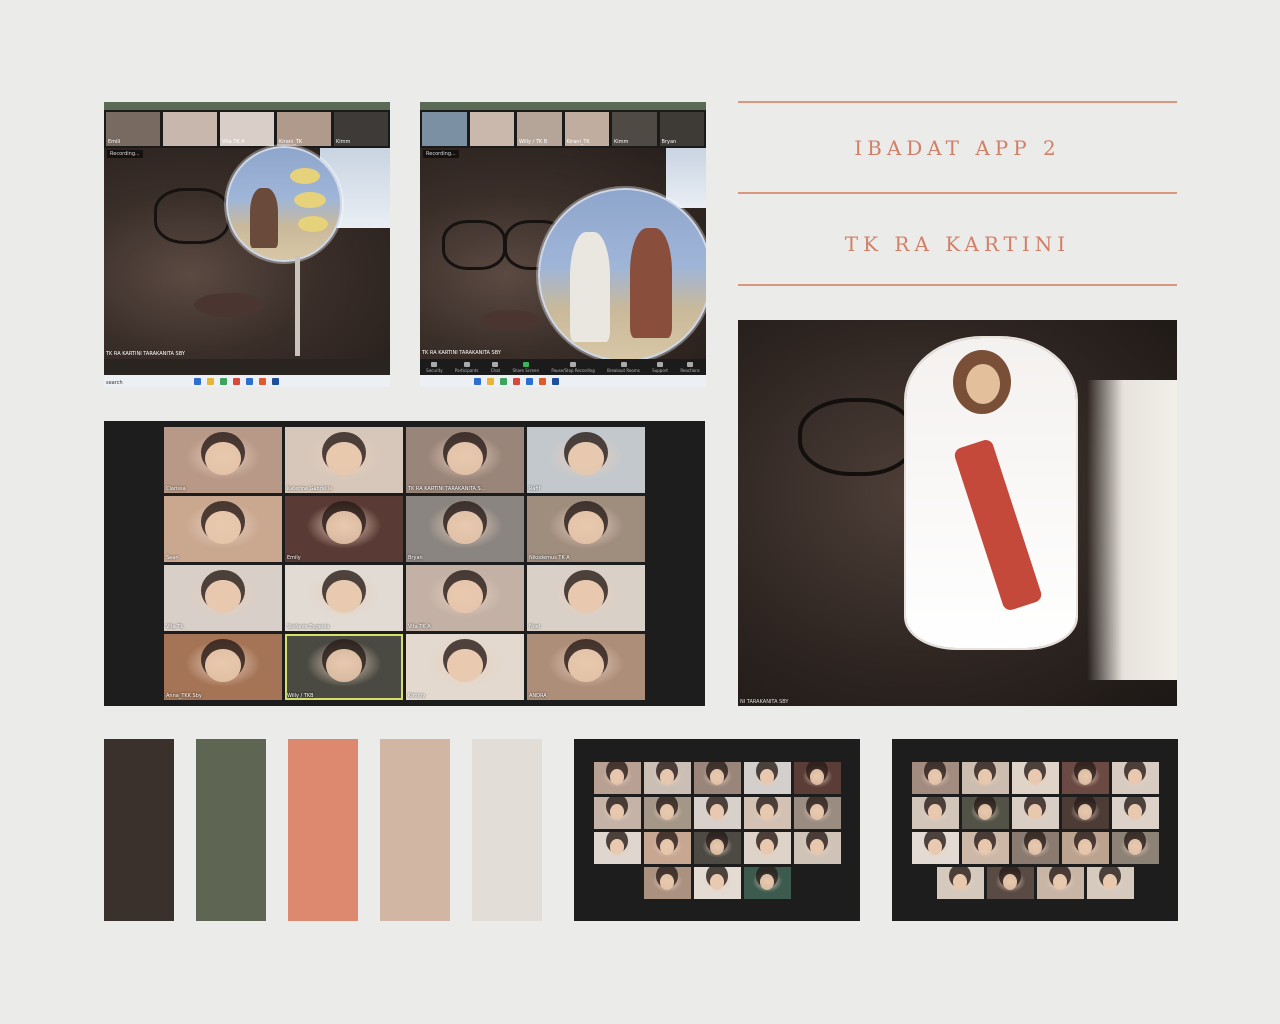 The width and height of the screenshot is (1280, 1024). I want to click on toolbar-share-screen: Share Screen, so click(525, 367).